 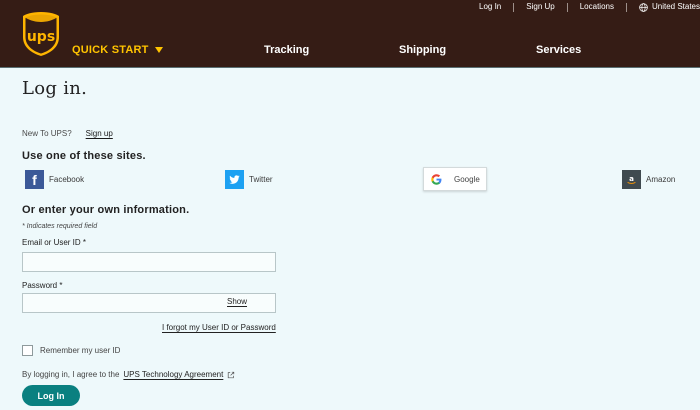 What do you see at coordinates (67, 179) in the screenshot?
I see `facebook-label: Facebook` at bounding box center [67, 179].